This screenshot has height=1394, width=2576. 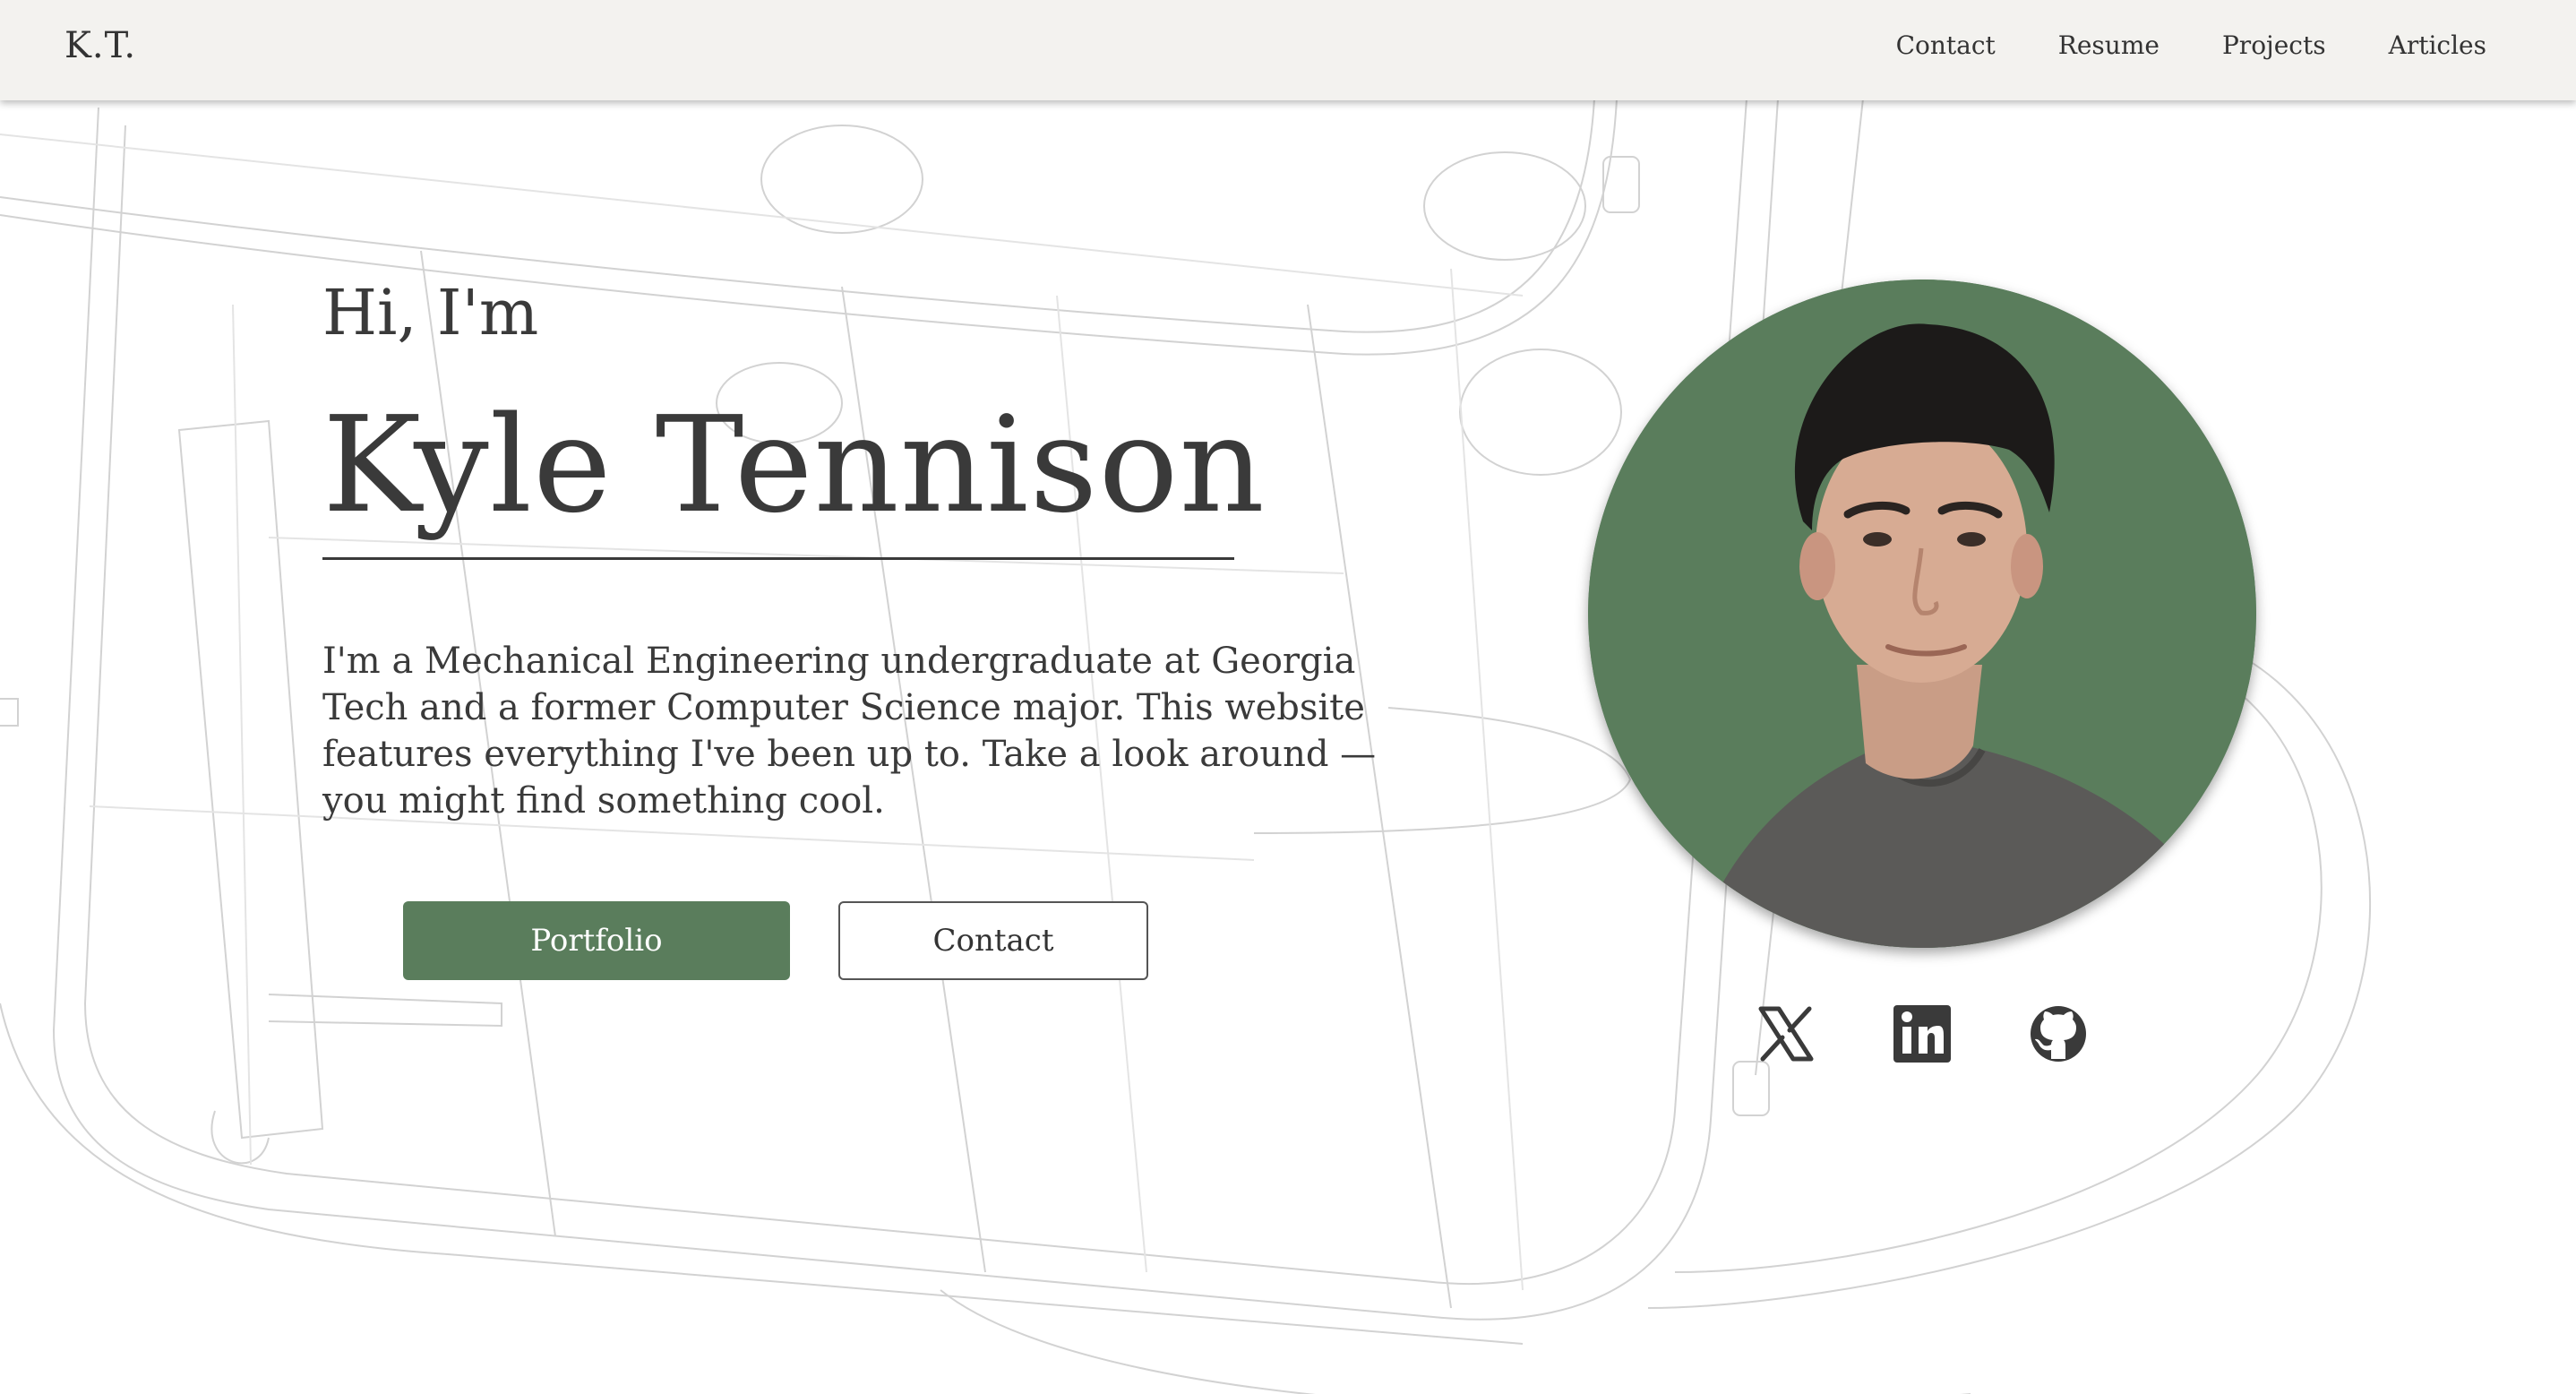 I want to click on site-logo: K.T., so click(x=100, y=45).